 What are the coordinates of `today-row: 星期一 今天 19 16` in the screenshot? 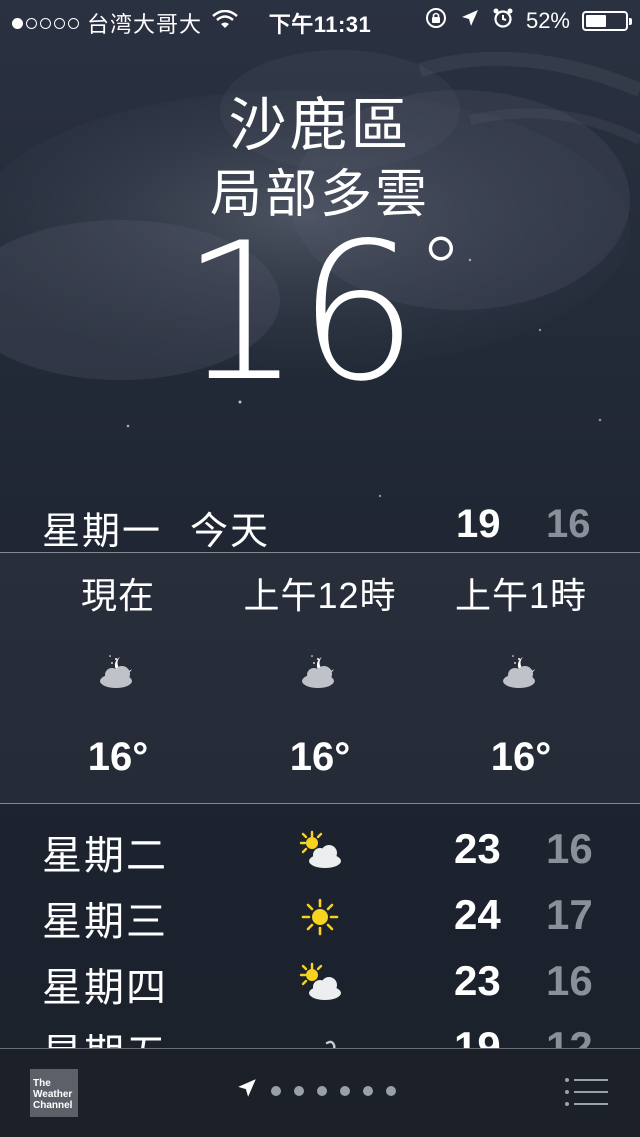 It's located at (320, 526).